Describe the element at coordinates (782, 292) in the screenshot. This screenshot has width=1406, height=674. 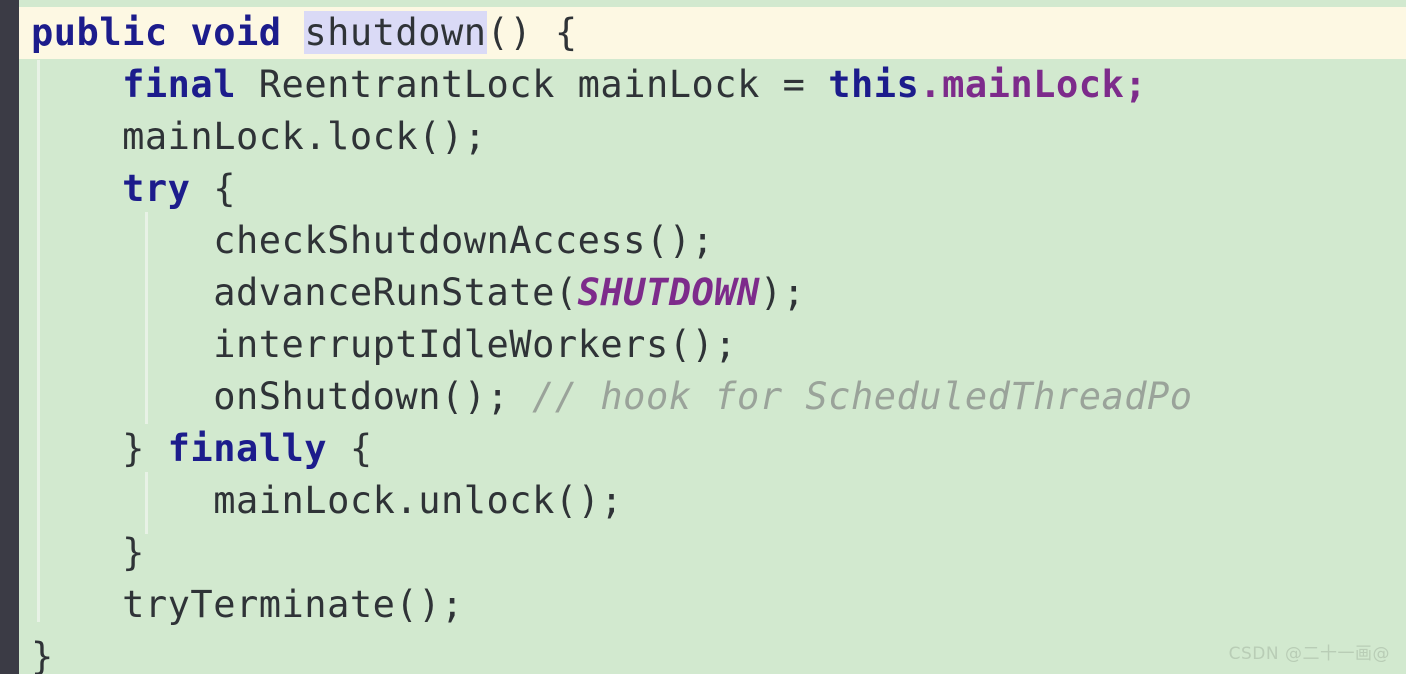
I see `code-token-plain: );` at that location.